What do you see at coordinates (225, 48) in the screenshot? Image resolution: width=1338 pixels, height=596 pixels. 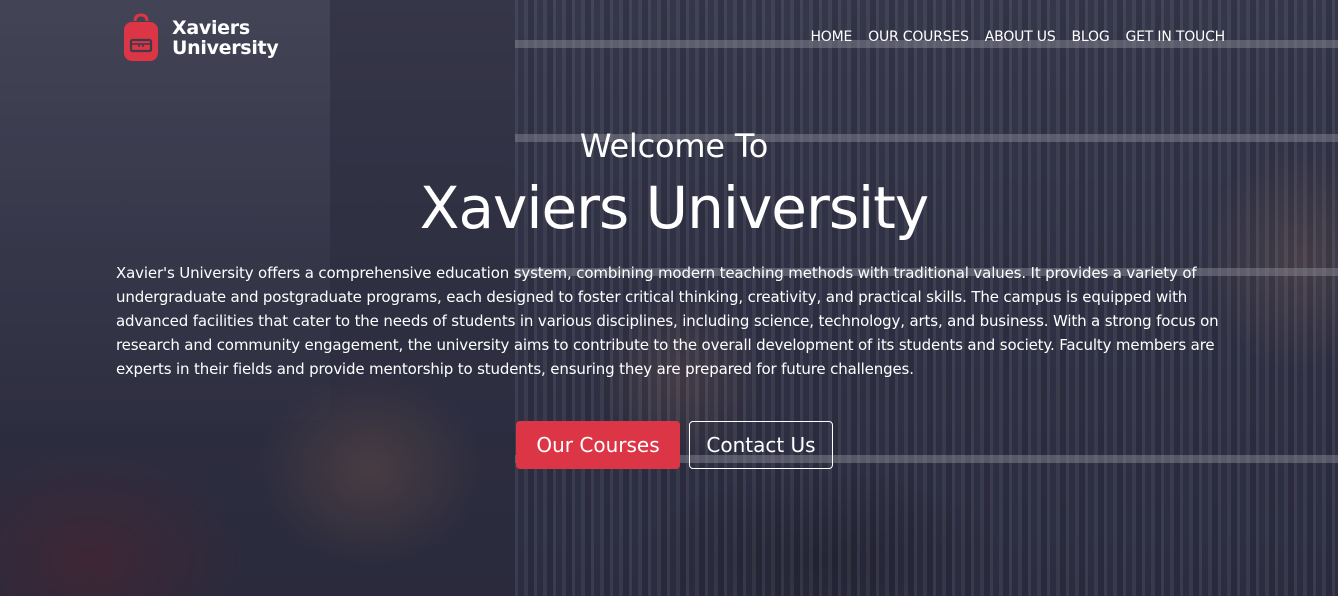 I see `brand-name-line2: University` at bounding box center [225, 48].